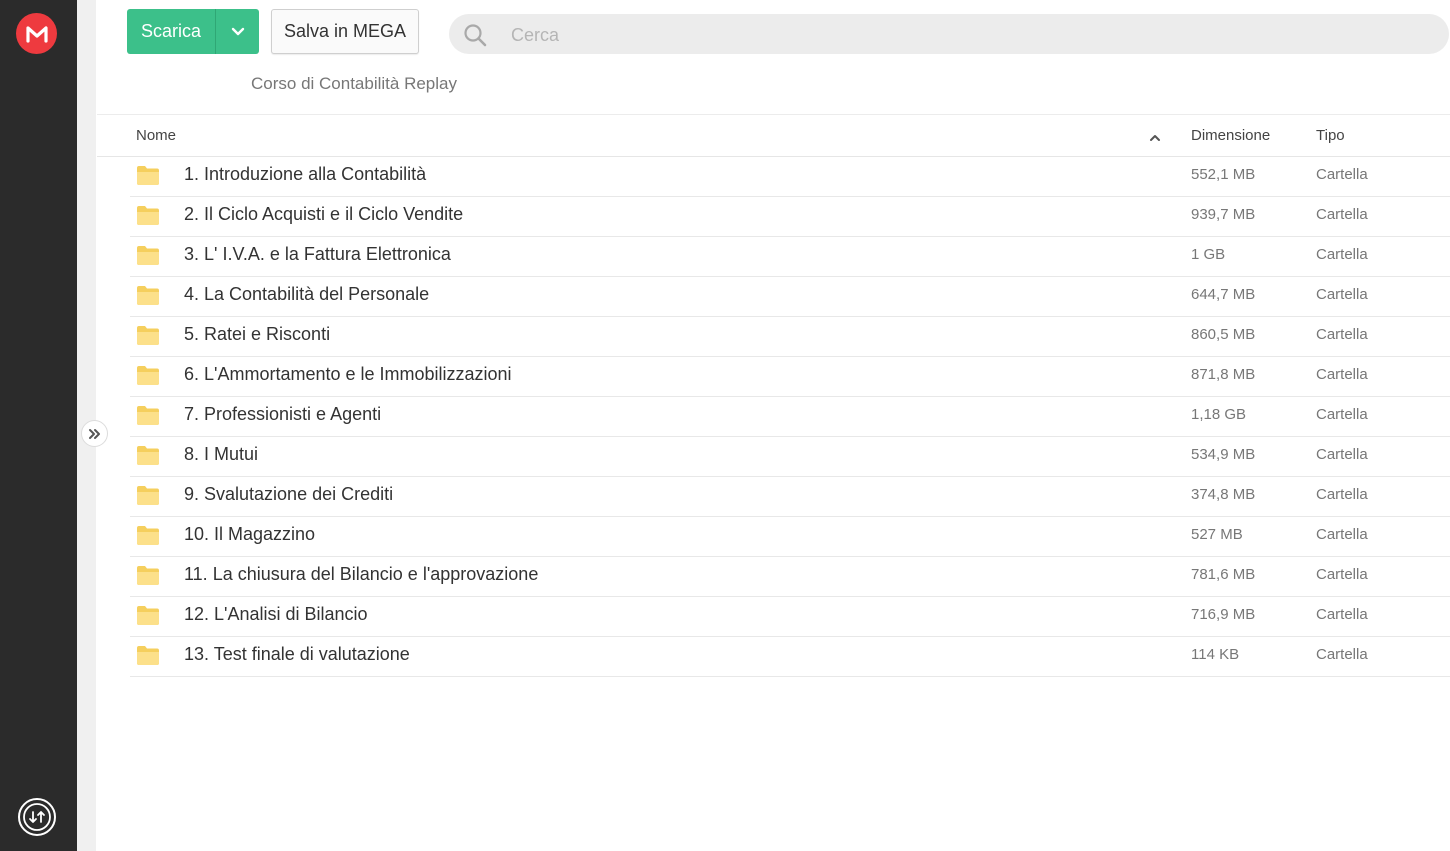 Image resolution: width=1450 pixels, height=851 pixels. Describe the element at coordinates (1223, 174) in the screenshot. I see `row-size: 552,1 MB` at that location.